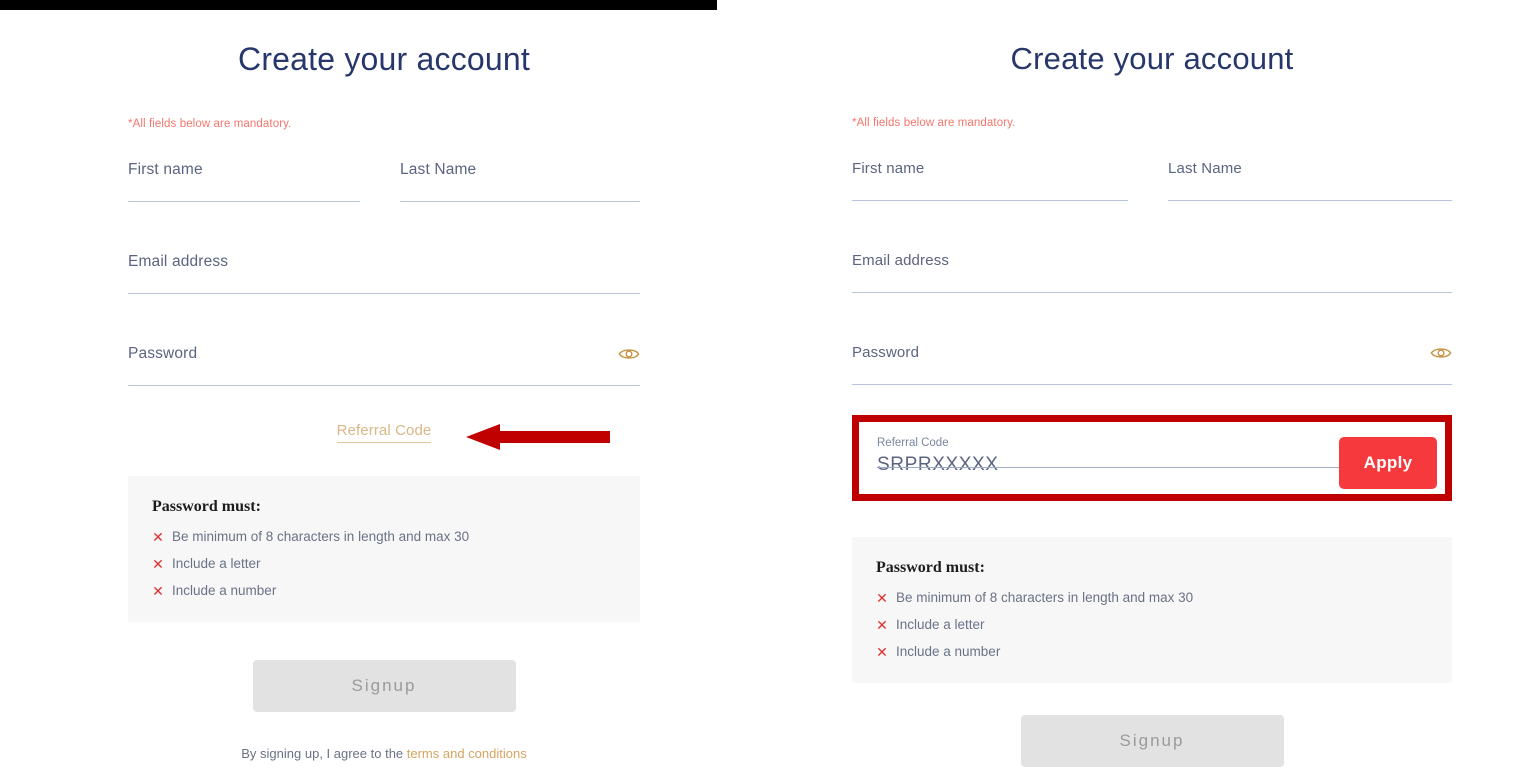 The height and width of the screenshot is (784, 1536). I want to click on terms-prefix-text: By signing up, I agree to the, so click(324, 753).